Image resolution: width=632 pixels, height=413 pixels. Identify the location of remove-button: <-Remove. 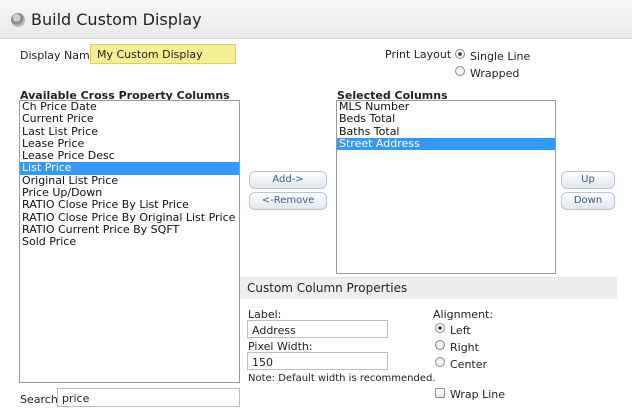
(288, 201).